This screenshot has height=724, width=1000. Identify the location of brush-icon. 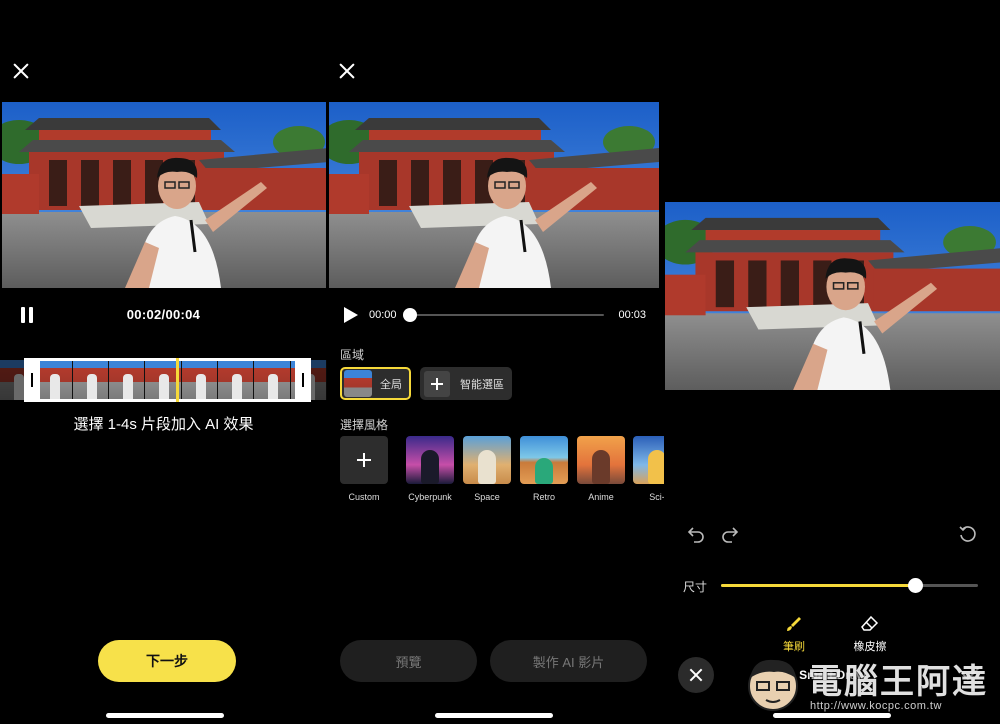
(794, 624).